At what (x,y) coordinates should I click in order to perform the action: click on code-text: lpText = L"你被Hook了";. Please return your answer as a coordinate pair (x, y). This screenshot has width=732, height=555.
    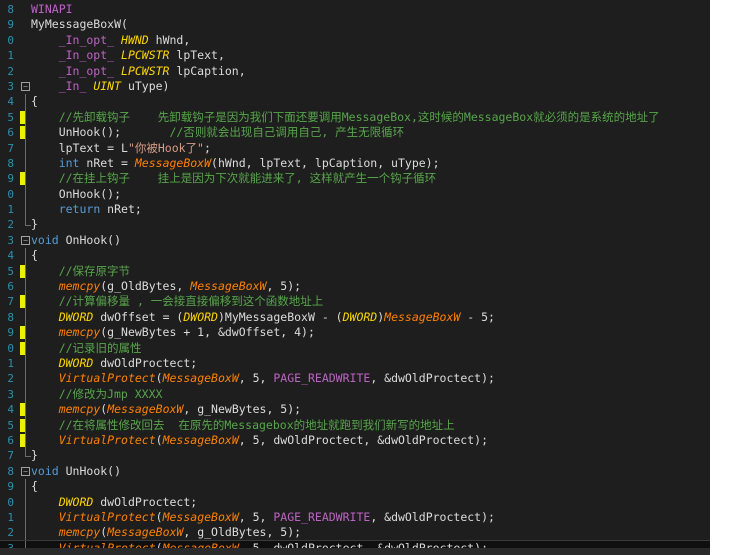
    Looking at the image, I should click on (121, 148).